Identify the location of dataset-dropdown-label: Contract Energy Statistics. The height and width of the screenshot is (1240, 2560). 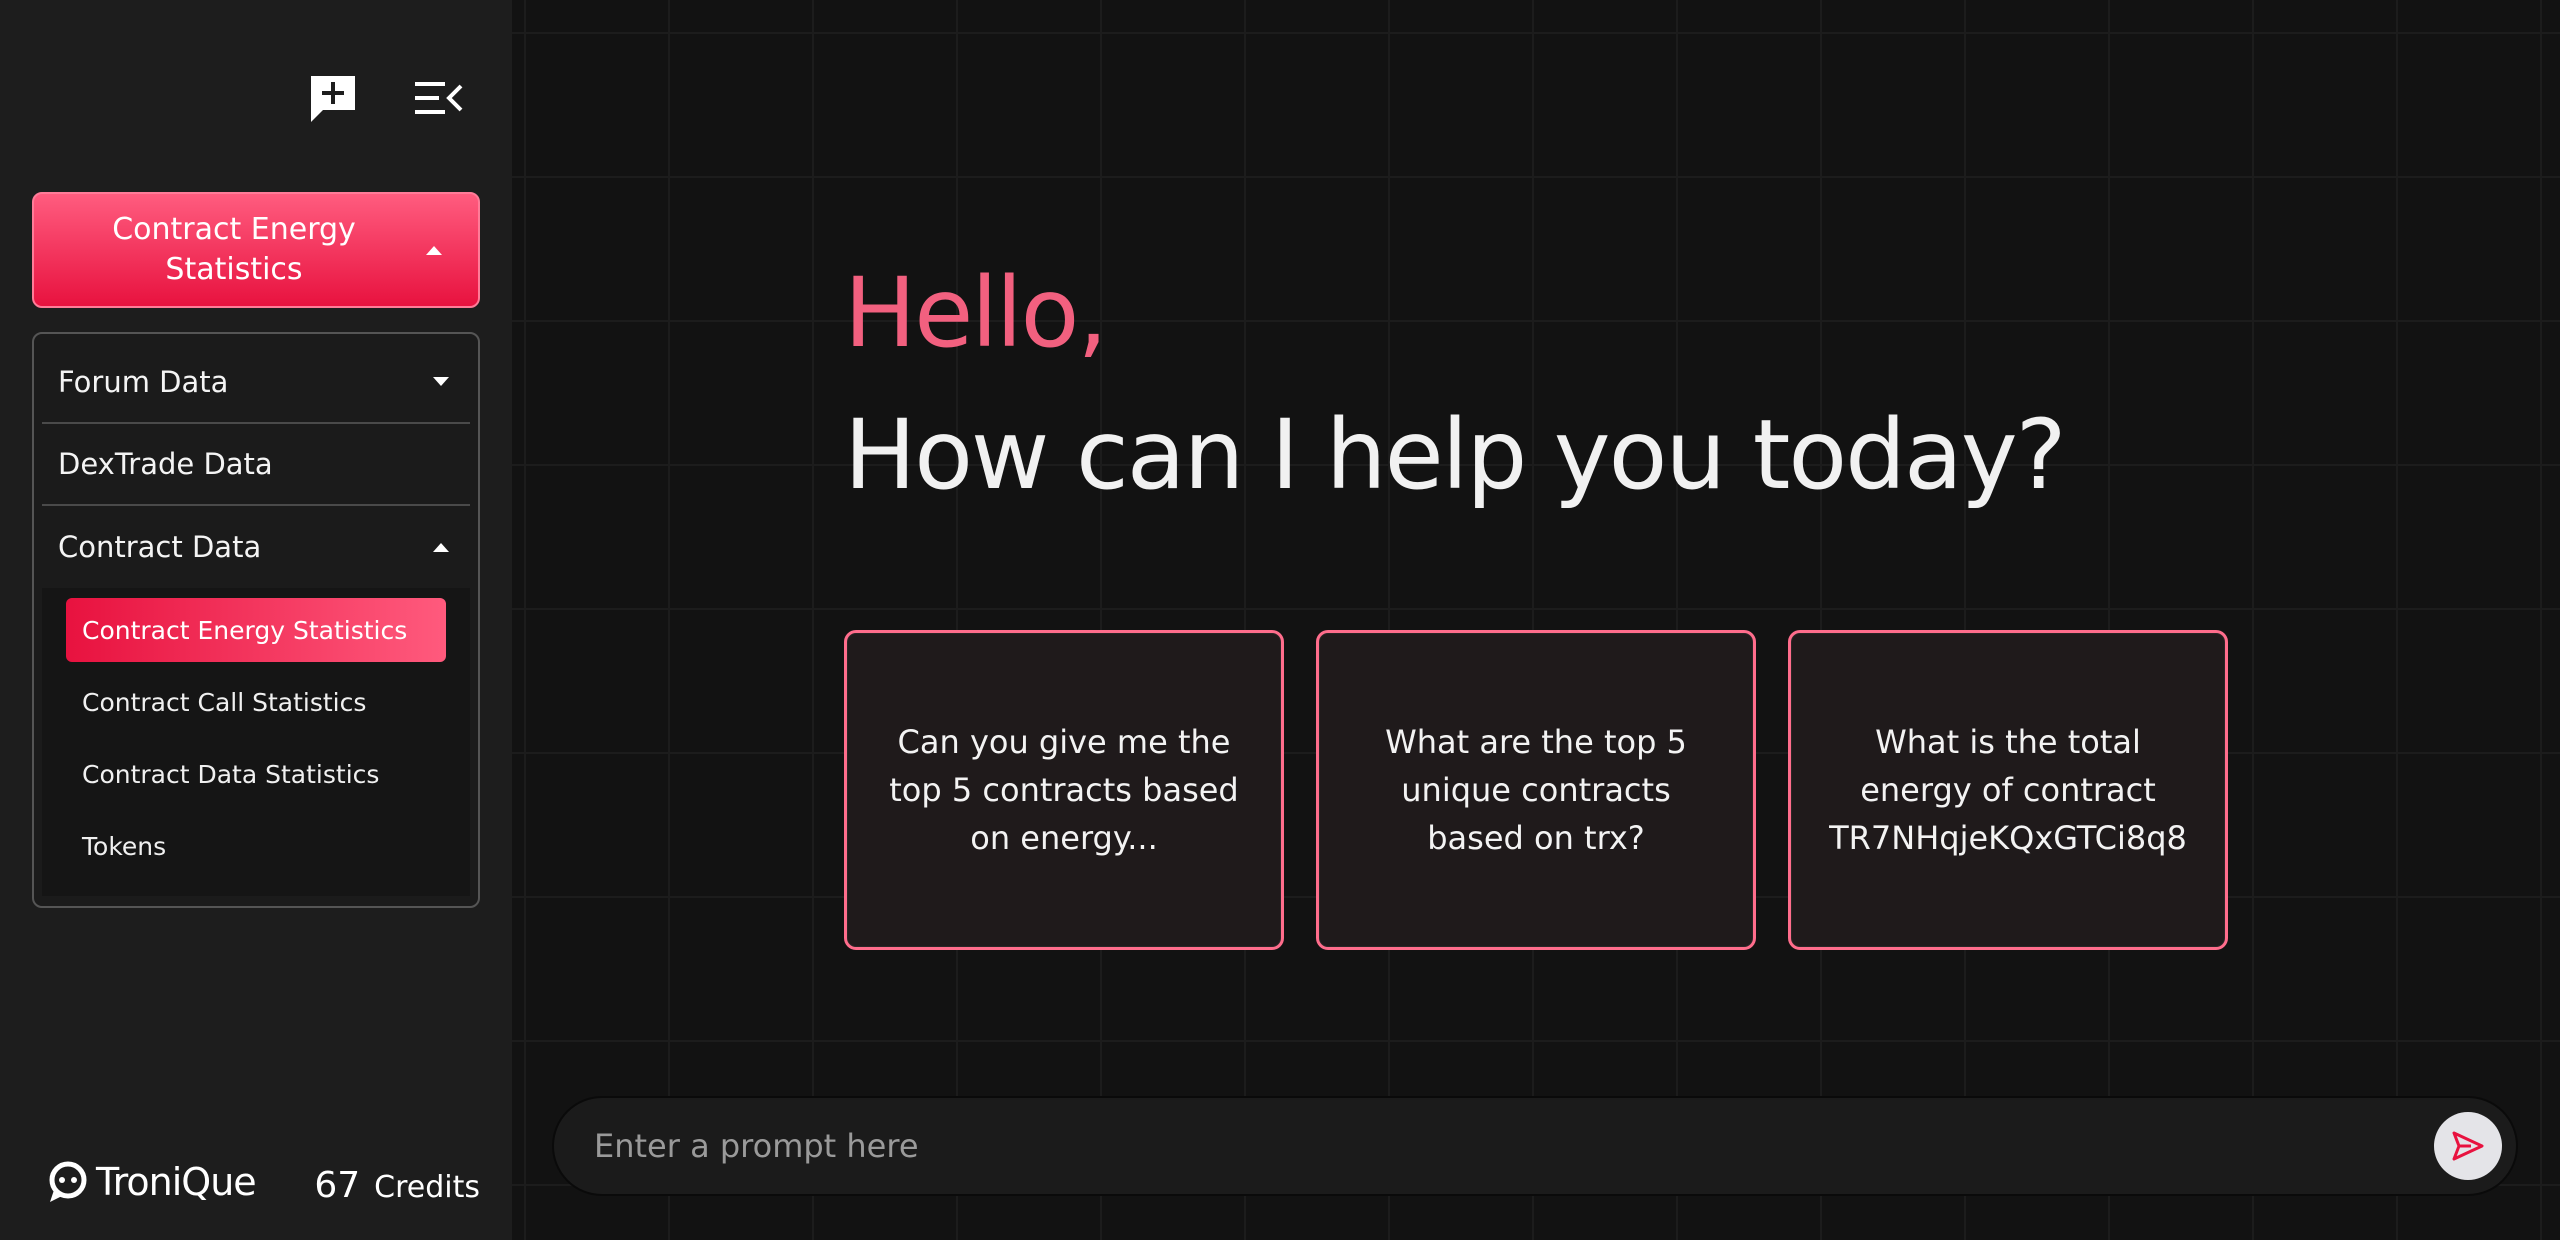
(234, 249).